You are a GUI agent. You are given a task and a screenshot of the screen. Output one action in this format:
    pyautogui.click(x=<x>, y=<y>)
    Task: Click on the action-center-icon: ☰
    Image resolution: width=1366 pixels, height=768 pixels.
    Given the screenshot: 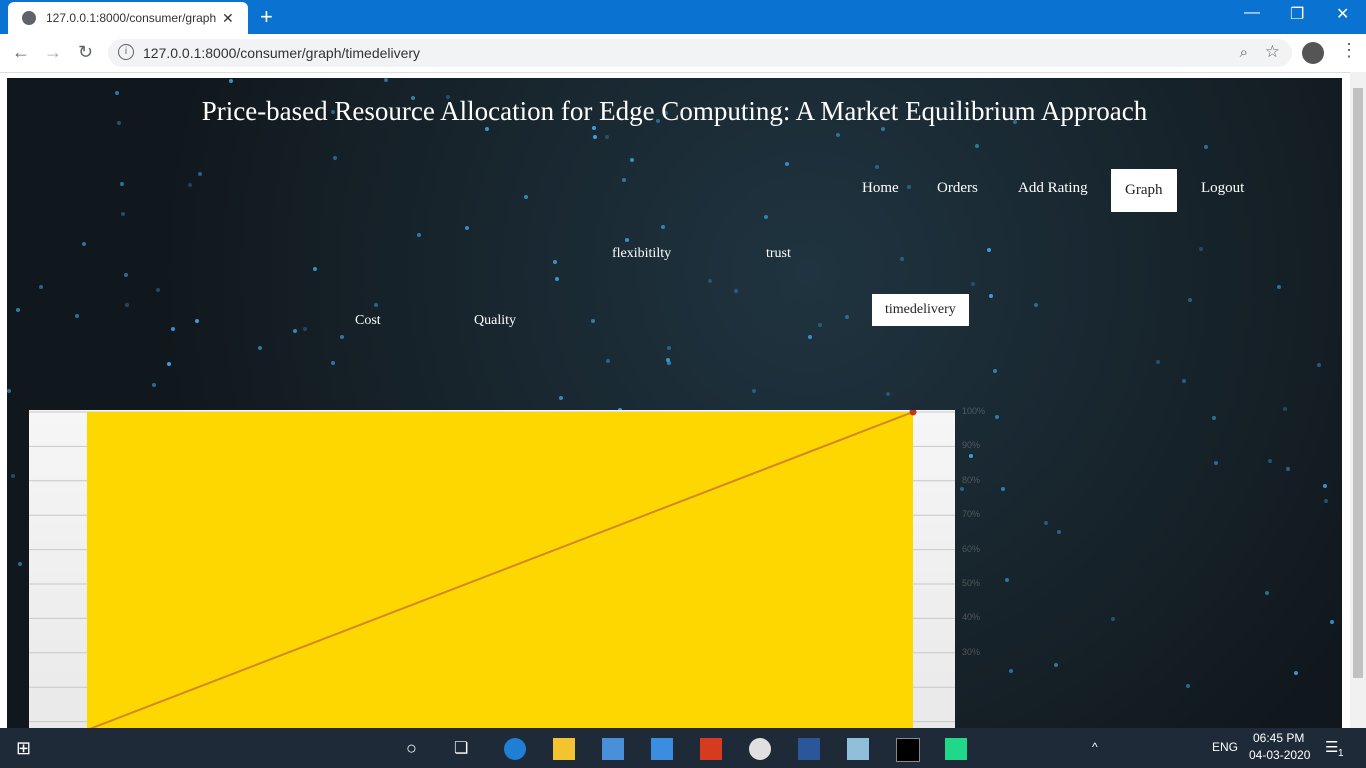 What is the action you would take?
    pyautogui.click(x=1331, y=747)
    